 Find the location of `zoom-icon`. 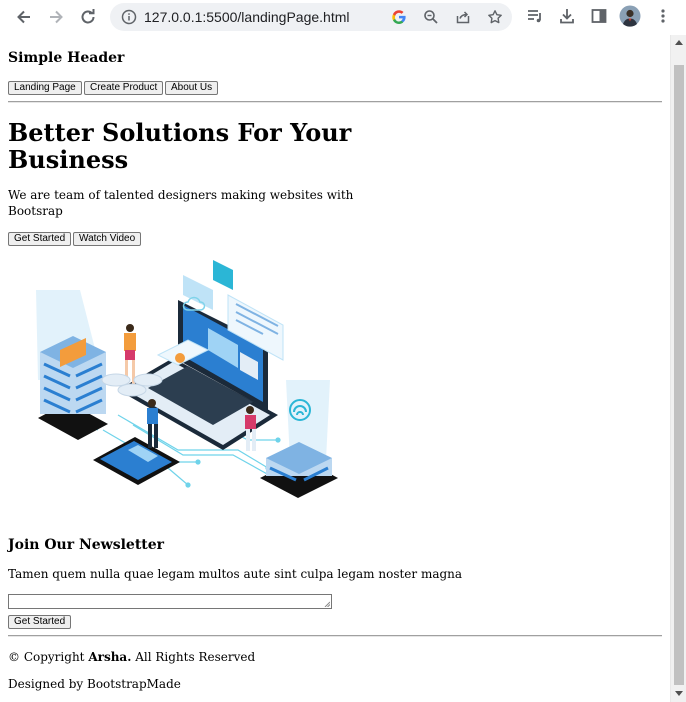

zoom-icon is located at coordinates (431, 17).